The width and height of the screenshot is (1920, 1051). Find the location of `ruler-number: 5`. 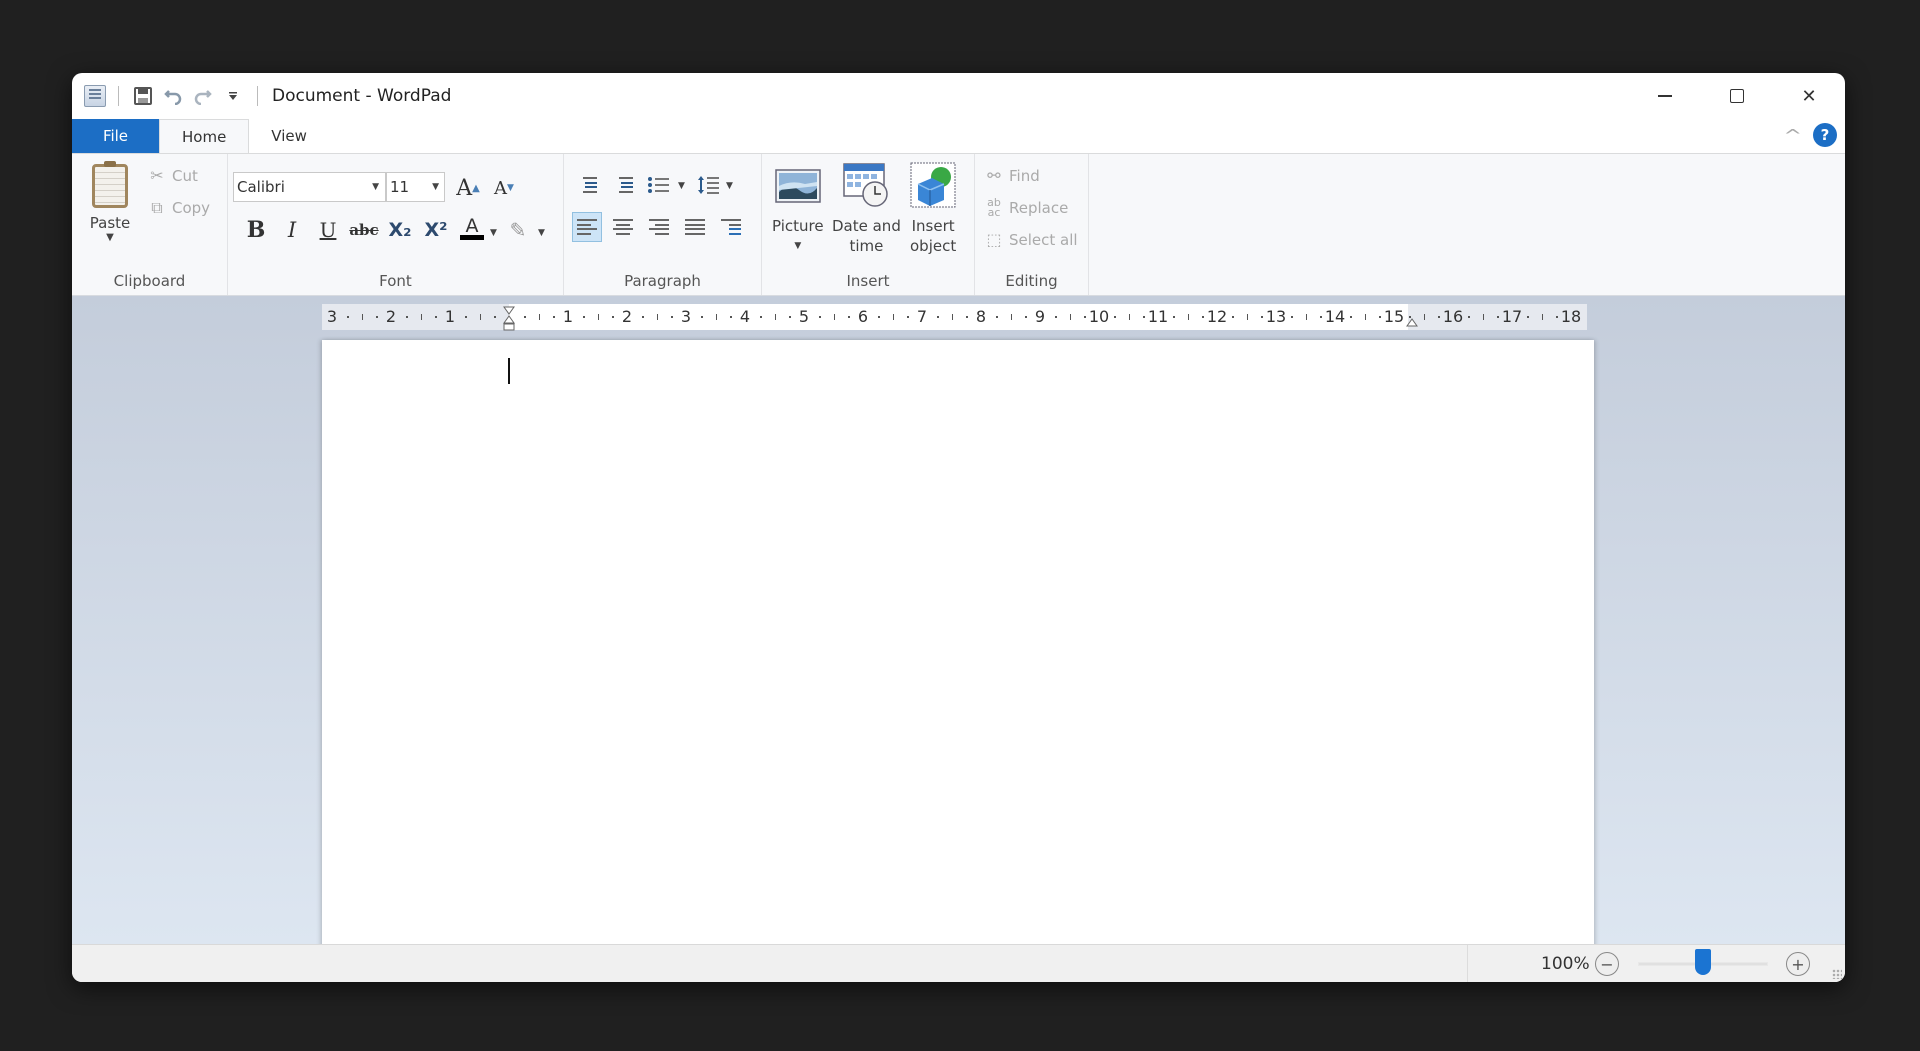

ruler-number: 5 is located at coordinates (804, 316).